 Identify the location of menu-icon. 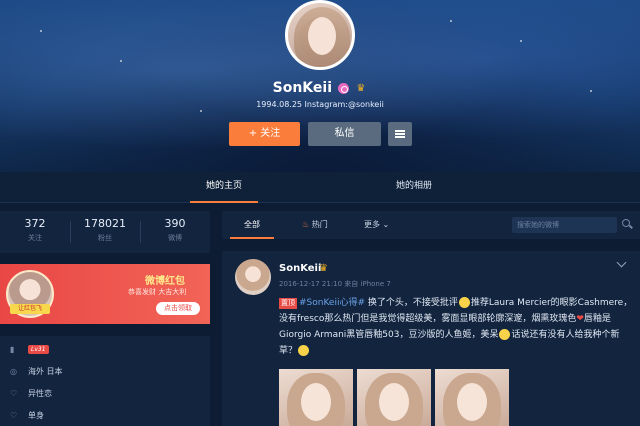
(400, 134).